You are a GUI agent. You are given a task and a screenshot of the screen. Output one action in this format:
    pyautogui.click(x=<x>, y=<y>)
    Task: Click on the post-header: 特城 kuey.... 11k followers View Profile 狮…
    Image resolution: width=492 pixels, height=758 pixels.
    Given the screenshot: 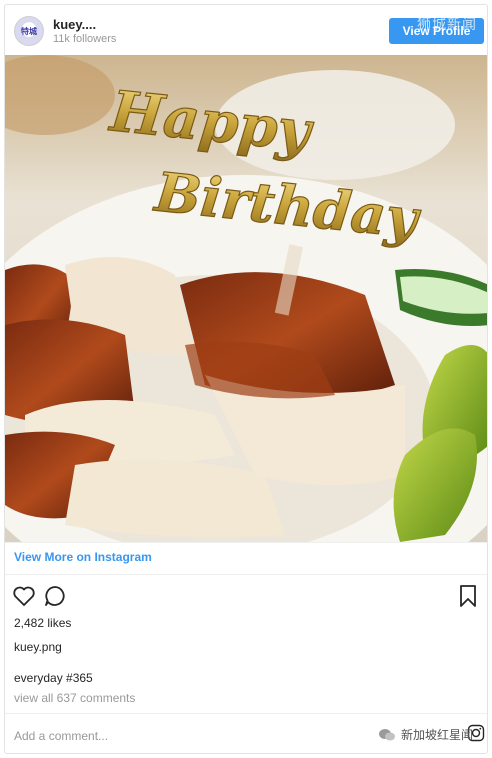 What is the action you would take?
    pyautogui.click(x=246, y=30)
    